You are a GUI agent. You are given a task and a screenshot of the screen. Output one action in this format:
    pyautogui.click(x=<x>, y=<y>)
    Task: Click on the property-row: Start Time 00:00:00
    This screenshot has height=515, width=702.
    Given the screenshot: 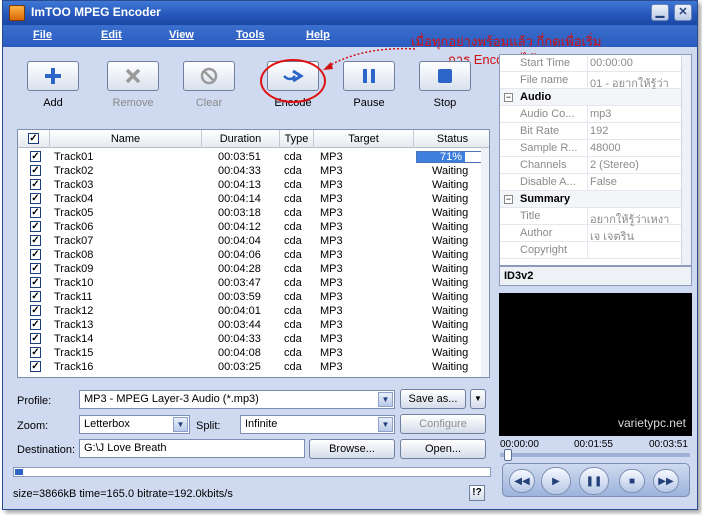 What is the action you would take?
    pyautogui.click(x=595, y=63)
    